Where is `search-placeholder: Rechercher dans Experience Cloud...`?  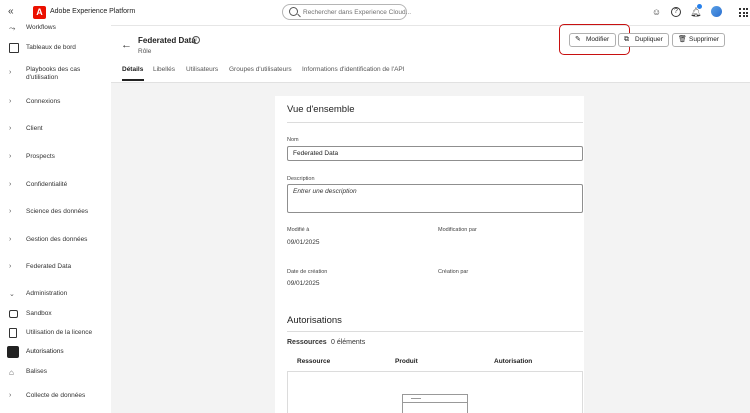 search-placeholder: Rechercher dans Experience Cloud... is located at coordinates (357, 12).